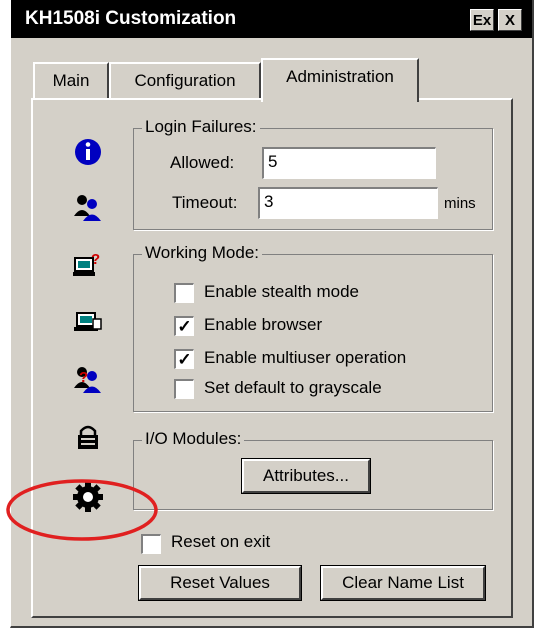  What do you see at coordinates (263, 325) in the screenshot?
I see `browser-label: Enable browser` at bounding box center [263, 325].